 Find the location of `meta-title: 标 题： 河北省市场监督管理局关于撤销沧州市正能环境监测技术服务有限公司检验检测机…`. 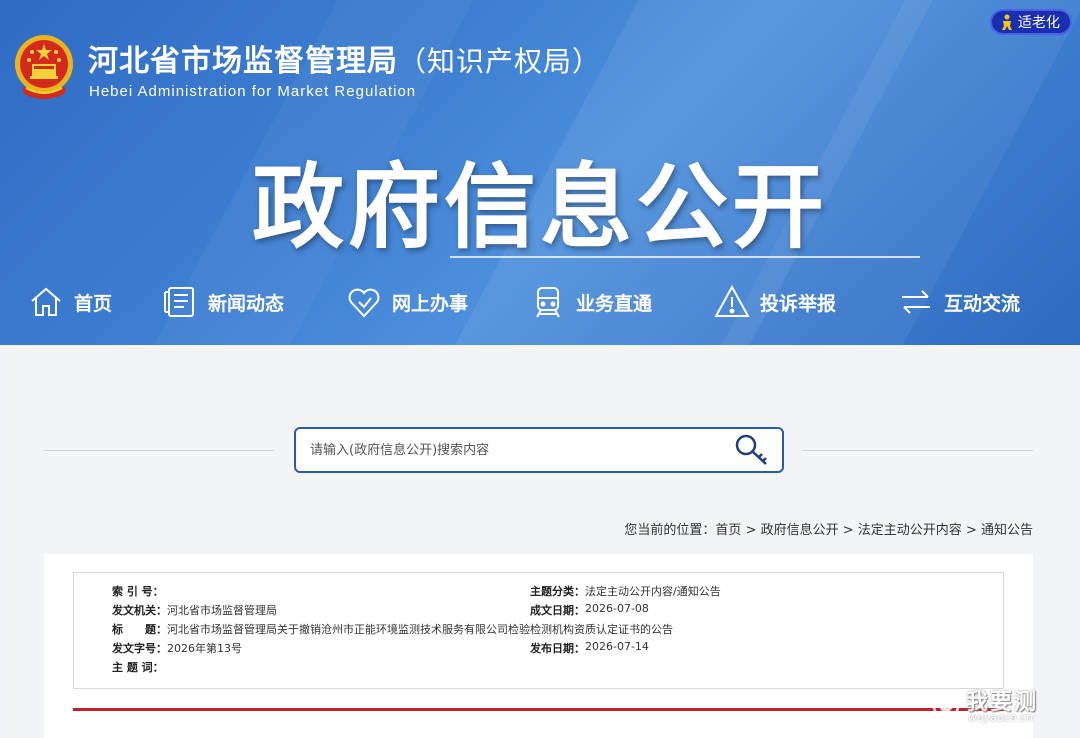

meta-title: 标 题： 河北省市场监督管理局关于撤销沧州市正能环境监测技术服务有限公司检验检测机… is located at coordinates (392, 630).